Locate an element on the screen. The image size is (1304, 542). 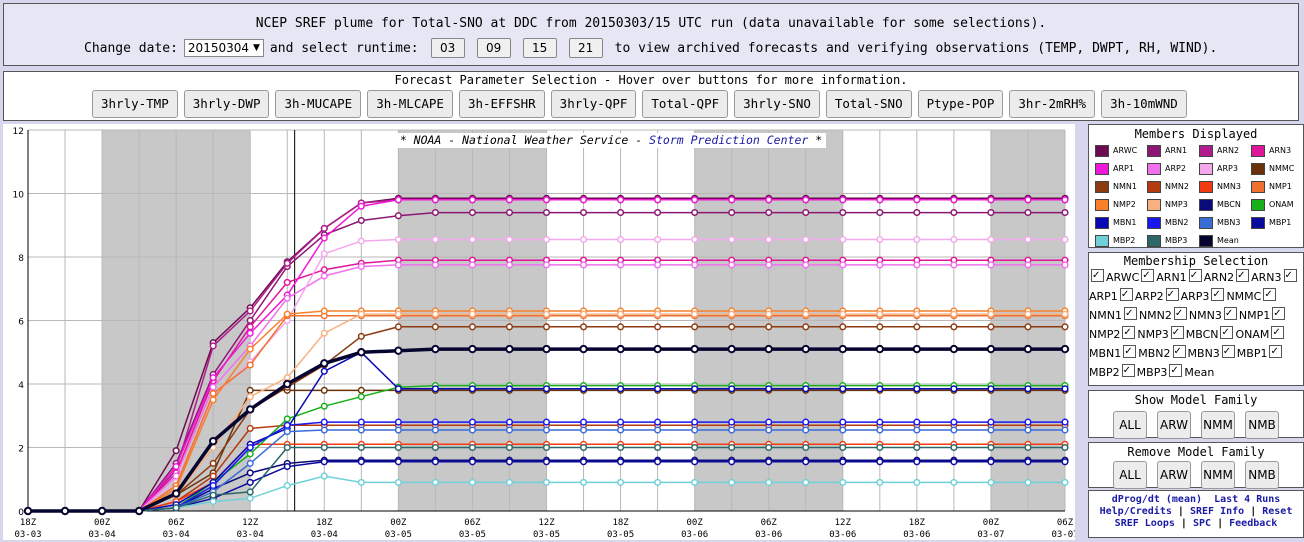
date-select: 20150304 ▼ is located at coordinates (223, 48).